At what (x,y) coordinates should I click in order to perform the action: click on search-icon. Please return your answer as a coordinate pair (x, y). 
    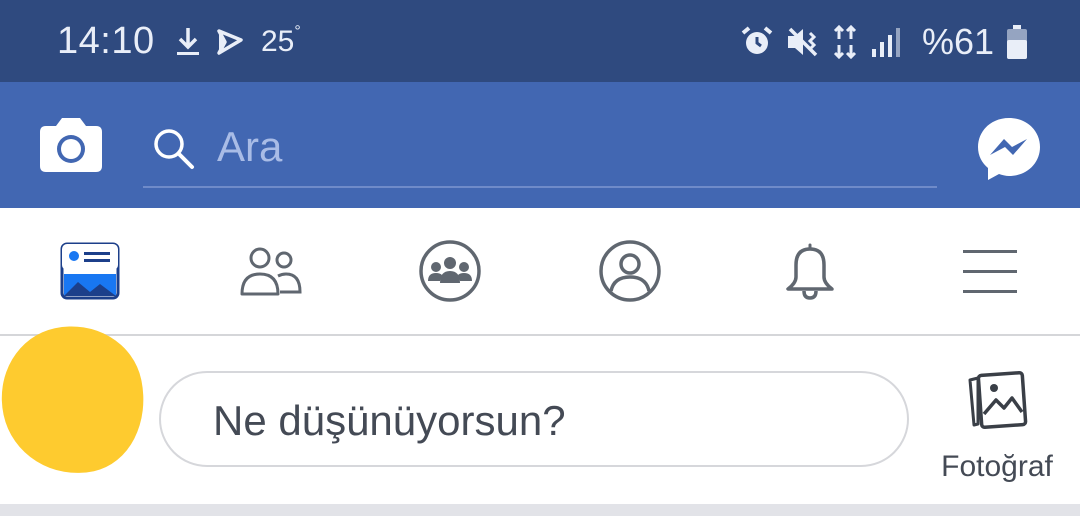
    Looking at the image, I should click on (174, 149).